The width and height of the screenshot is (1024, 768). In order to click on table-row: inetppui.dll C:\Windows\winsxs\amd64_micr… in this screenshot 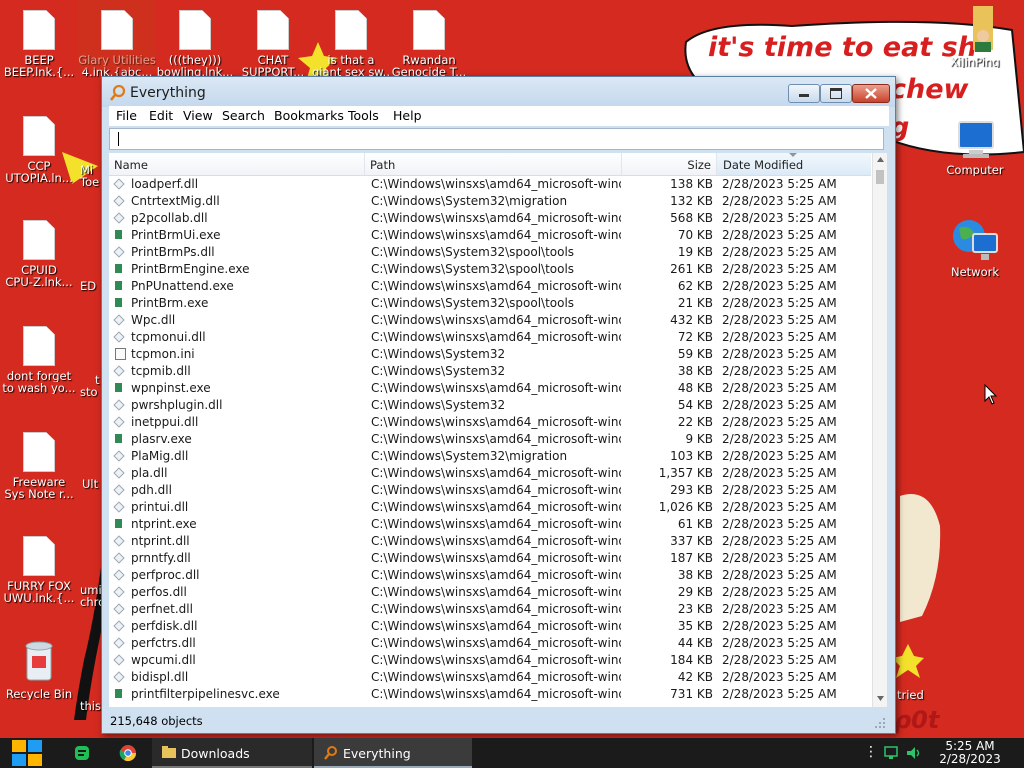, I will do `click(490, 422)`.